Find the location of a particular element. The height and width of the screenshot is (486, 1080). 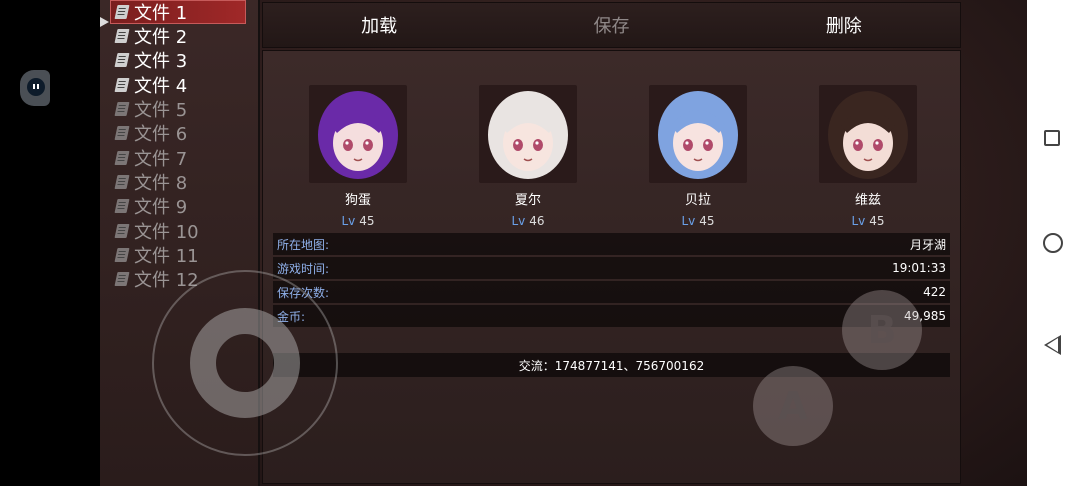

party-member: 维兹 Lv 45 is located at coordinates (868, 156).